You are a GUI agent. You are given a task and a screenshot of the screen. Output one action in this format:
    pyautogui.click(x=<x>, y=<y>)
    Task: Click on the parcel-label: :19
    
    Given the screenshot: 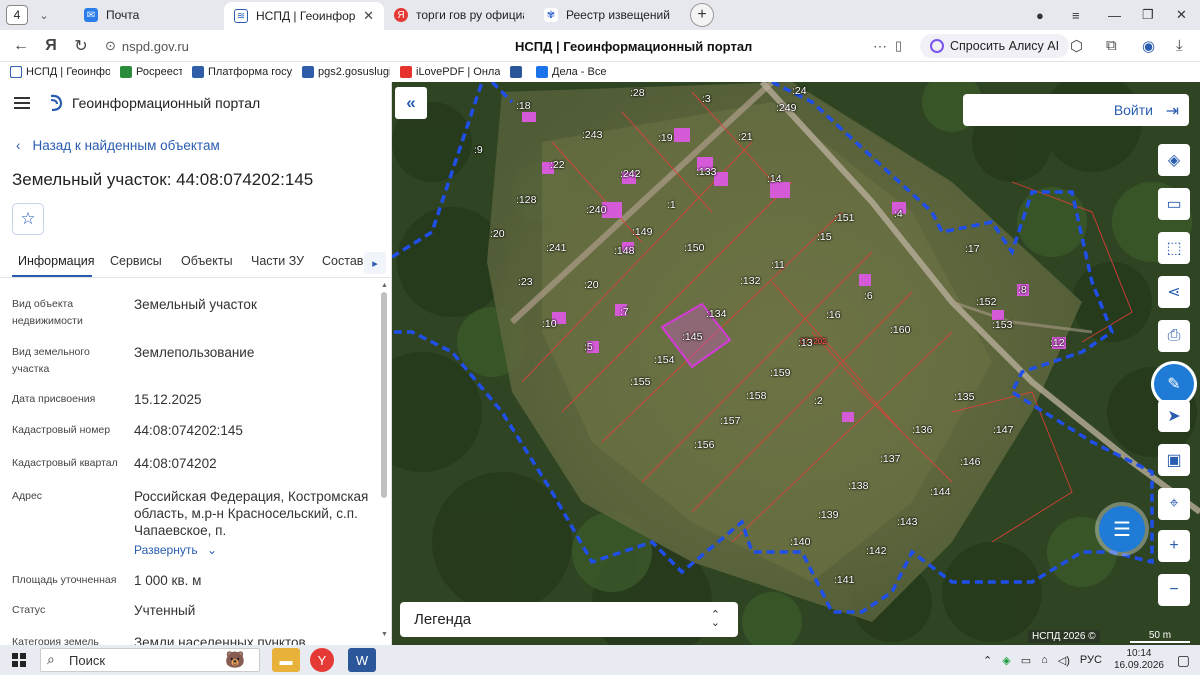 What is the action you would take?
    pyautogui.click(x=665, y=138)
    